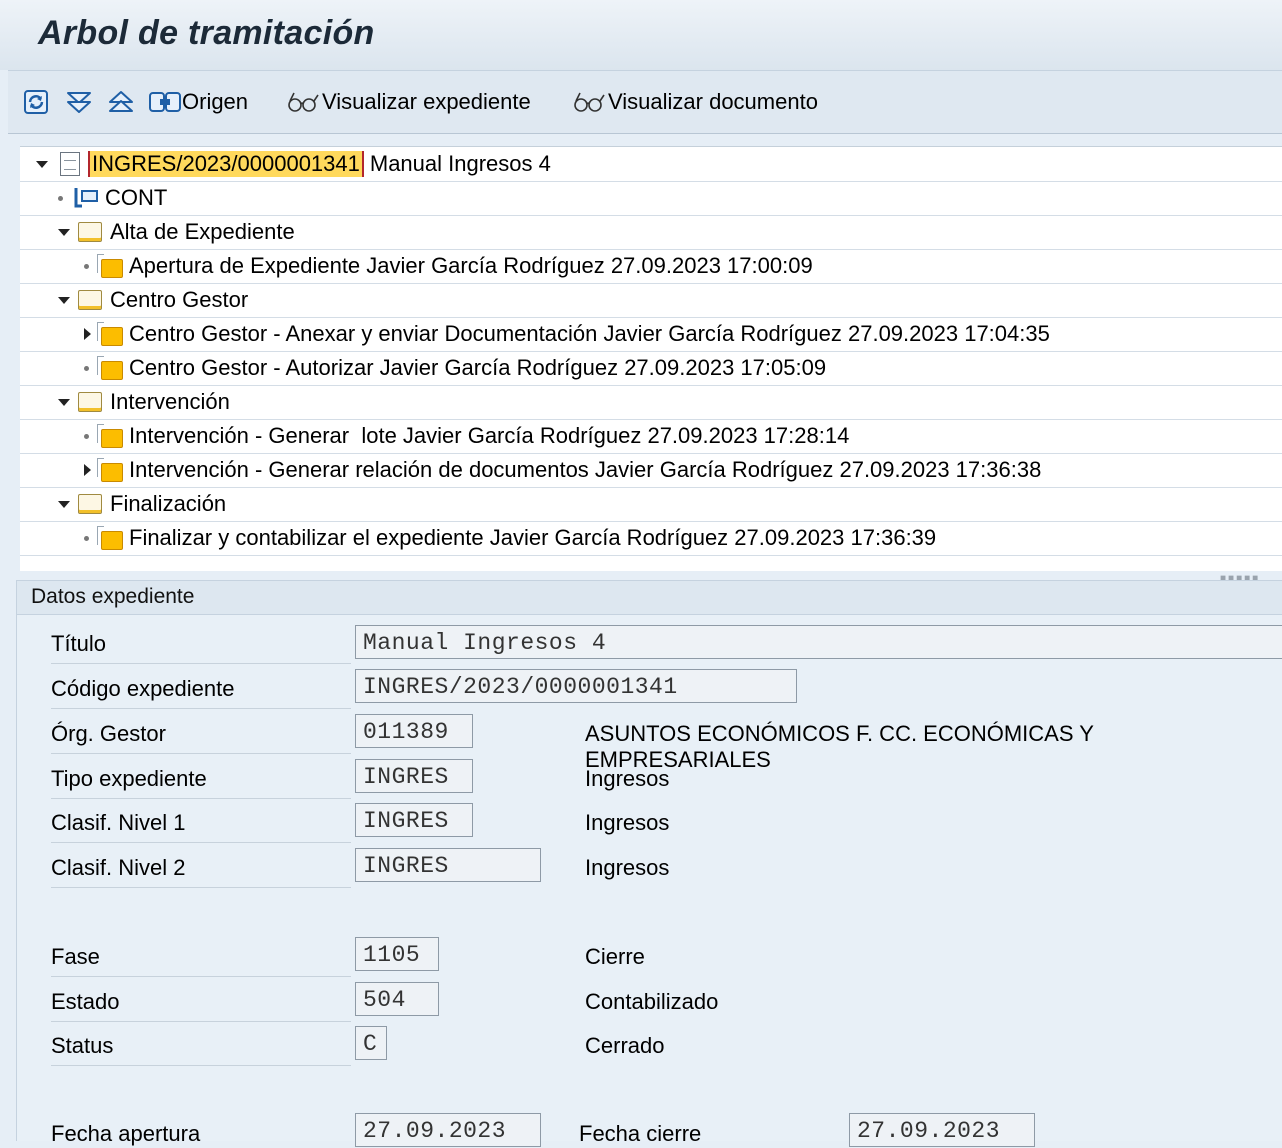 The width and height of the screenshot is (1282, 1148). I want to click on view-file-label: Visualizar expediente, so click(426, 101).